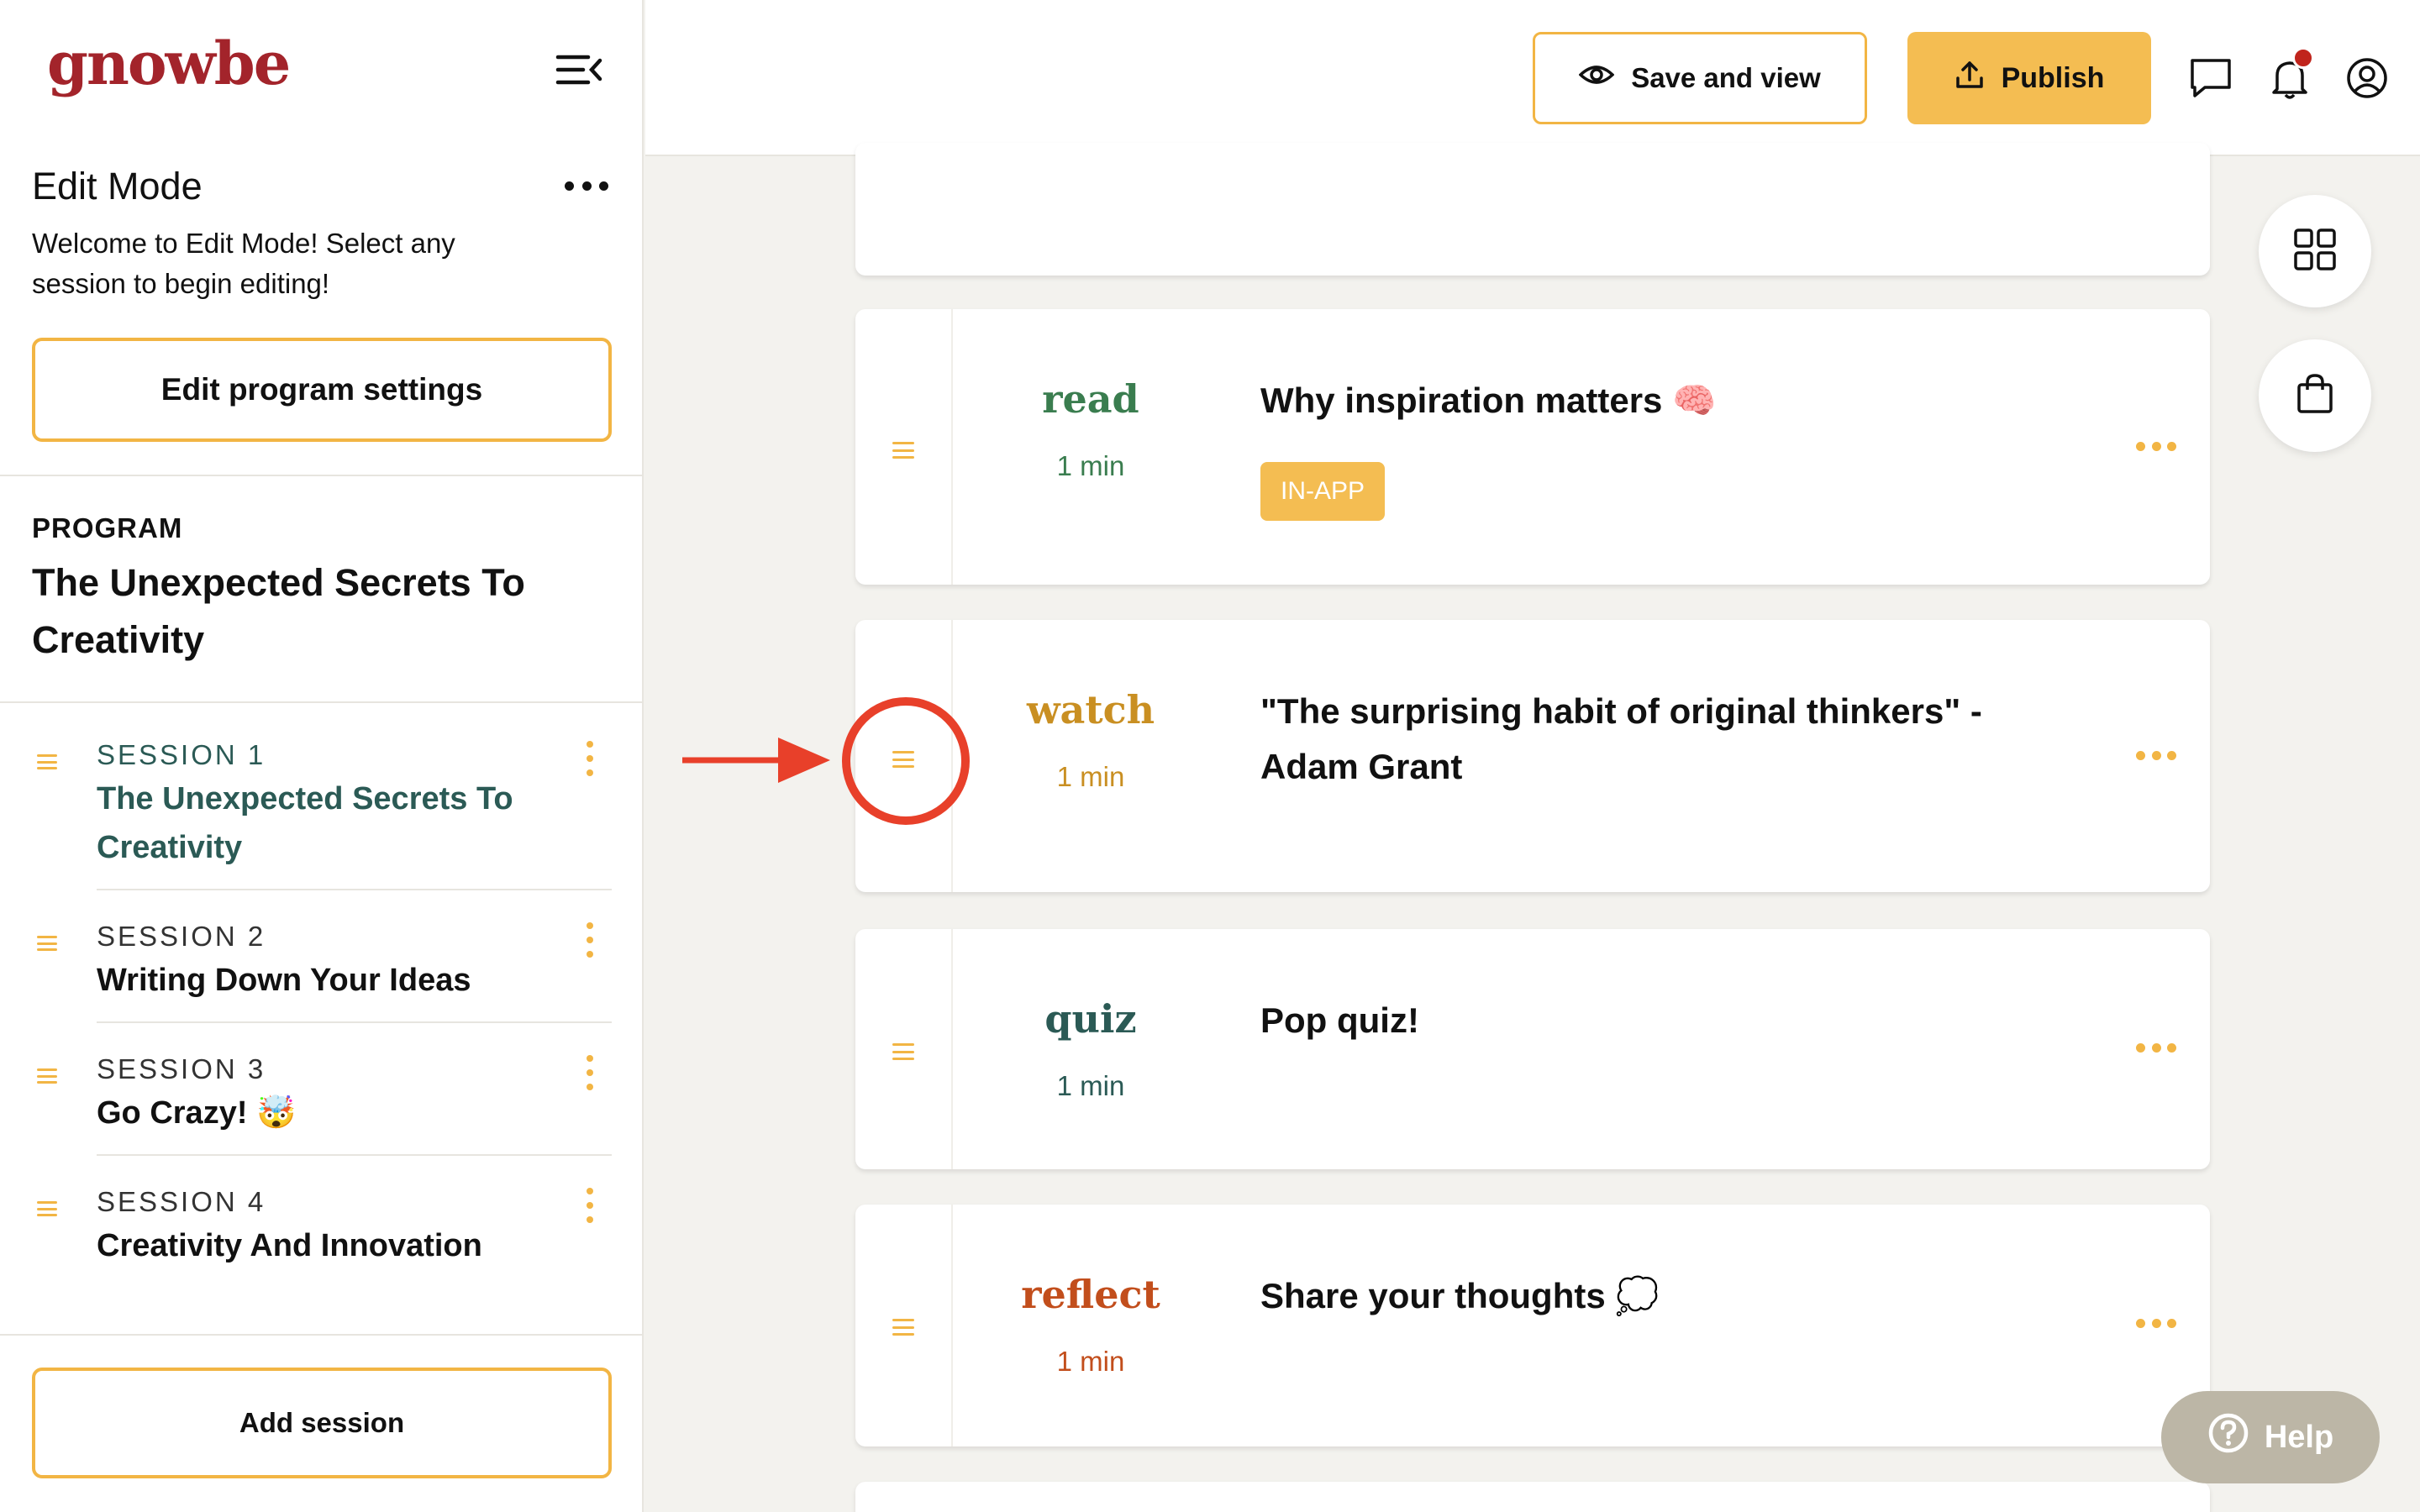 This screenshot has height=1512, width=2420. Describe the element at coordinates (181, 1068) in the screenshot. I see `session-label: SESSION 3` at that location.